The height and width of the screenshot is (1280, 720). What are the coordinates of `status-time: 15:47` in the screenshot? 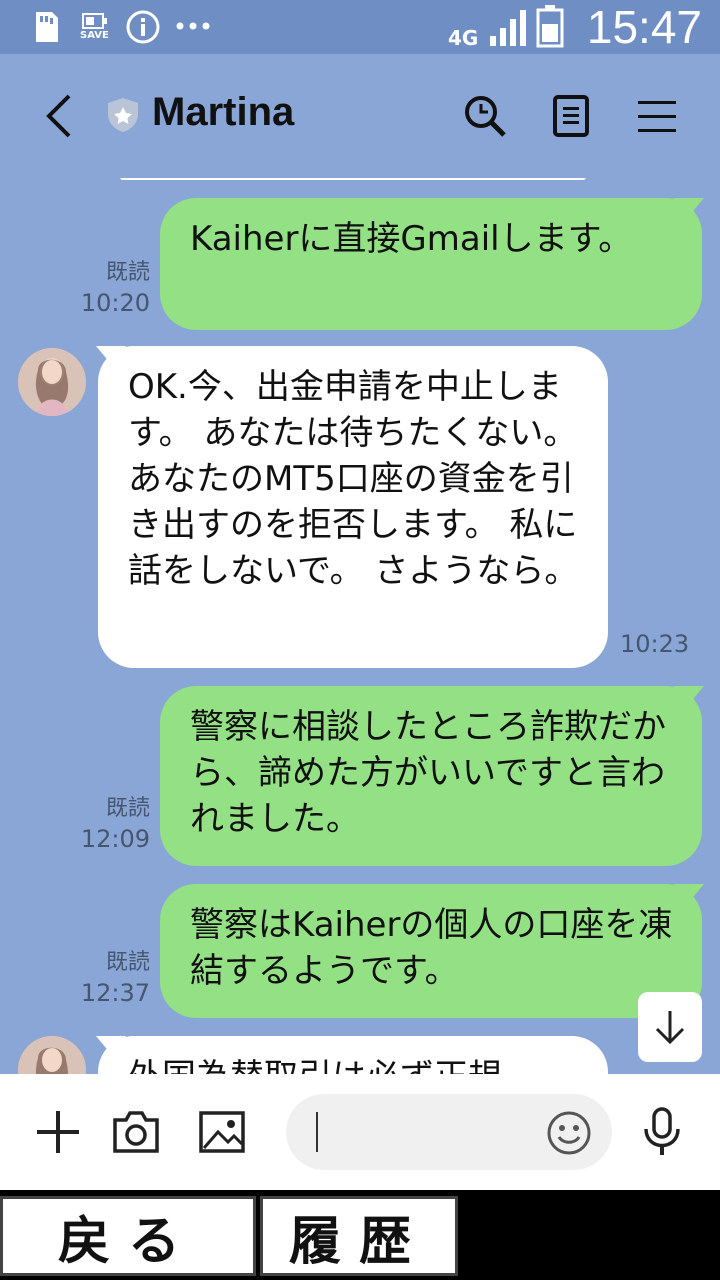 It's located at (644, 27).